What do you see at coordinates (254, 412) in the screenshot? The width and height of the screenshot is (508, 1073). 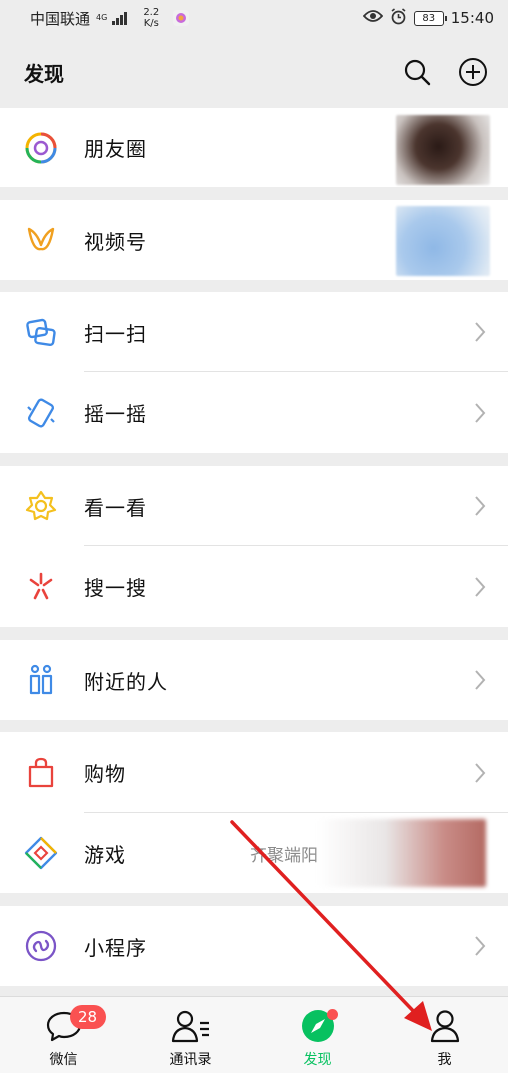 I see `menu-item-shake: 摇一摇` at bounding box center [254, 412].